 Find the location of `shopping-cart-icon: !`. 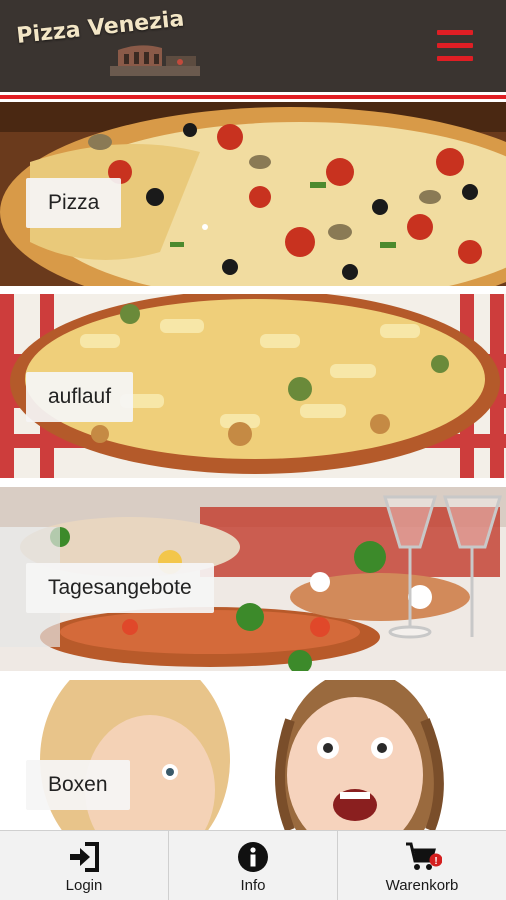

shopping-cart-icon: ! is located at coordinates (424, 856).